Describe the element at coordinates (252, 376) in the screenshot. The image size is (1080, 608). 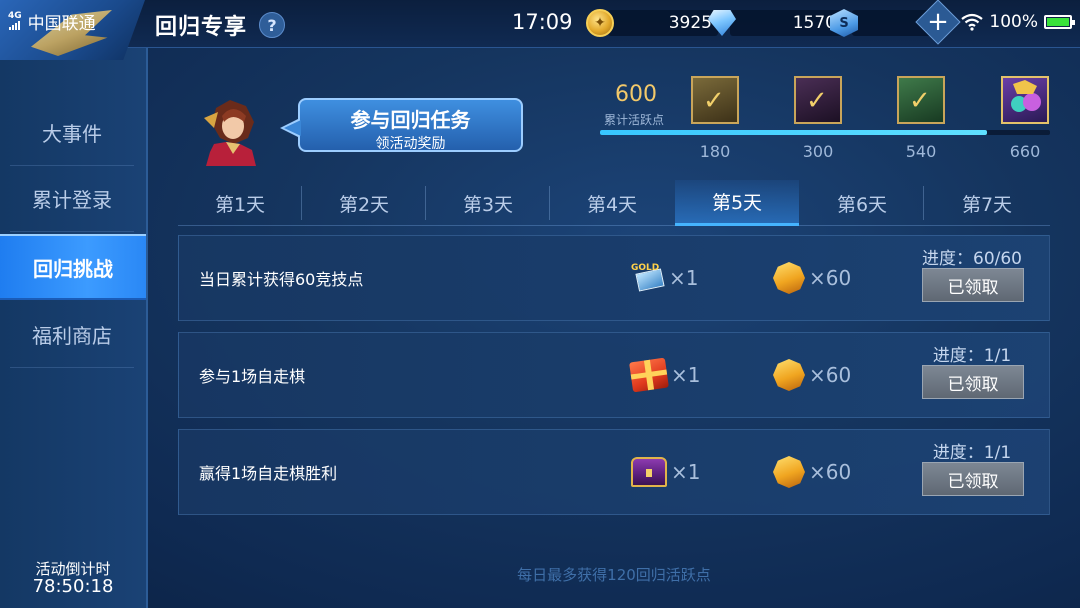
I see `task-name: 参与1场自走棋` at that location.